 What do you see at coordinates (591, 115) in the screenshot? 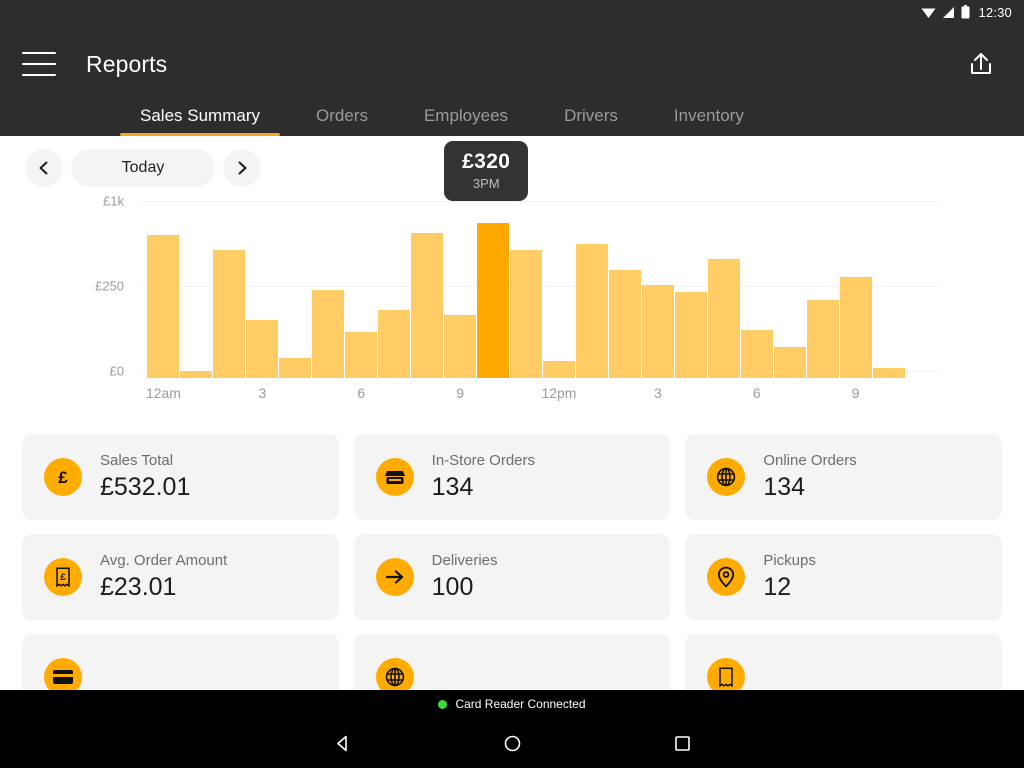
I see `tab-label: Drivers` at bounding box center [591, 115].